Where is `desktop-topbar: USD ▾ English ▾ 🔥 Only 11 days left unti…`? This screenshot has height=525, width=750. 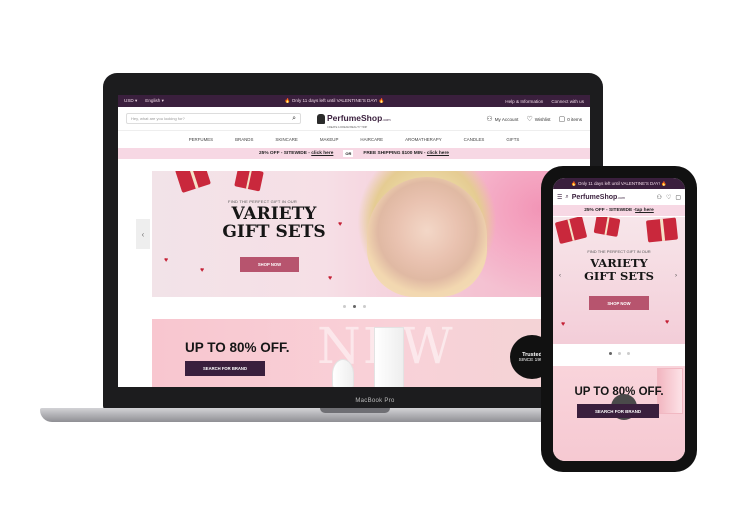
desktop-topbar: USD ▾ English ▾ 🔥 Only 11 days left unti… is located at coordinates (354, 101).